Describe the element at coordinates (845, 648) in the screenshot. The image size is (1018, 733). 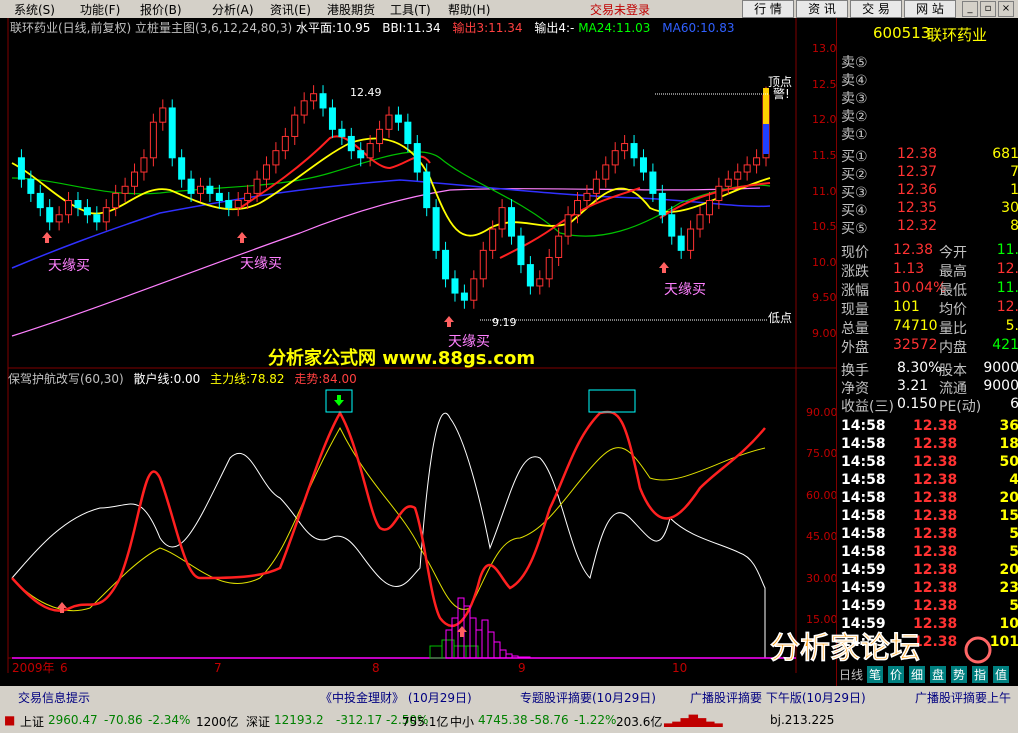
I see `forum-watermark-text: 分析家论坛` at that location.